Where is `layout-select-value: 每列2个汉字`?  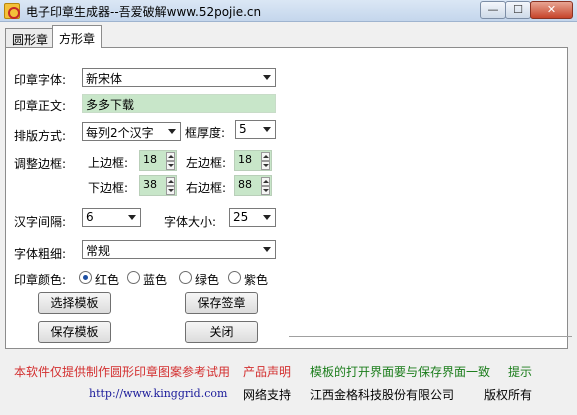 layout-select-value: 每列2个汉字 is located at coordinates (120, 133).